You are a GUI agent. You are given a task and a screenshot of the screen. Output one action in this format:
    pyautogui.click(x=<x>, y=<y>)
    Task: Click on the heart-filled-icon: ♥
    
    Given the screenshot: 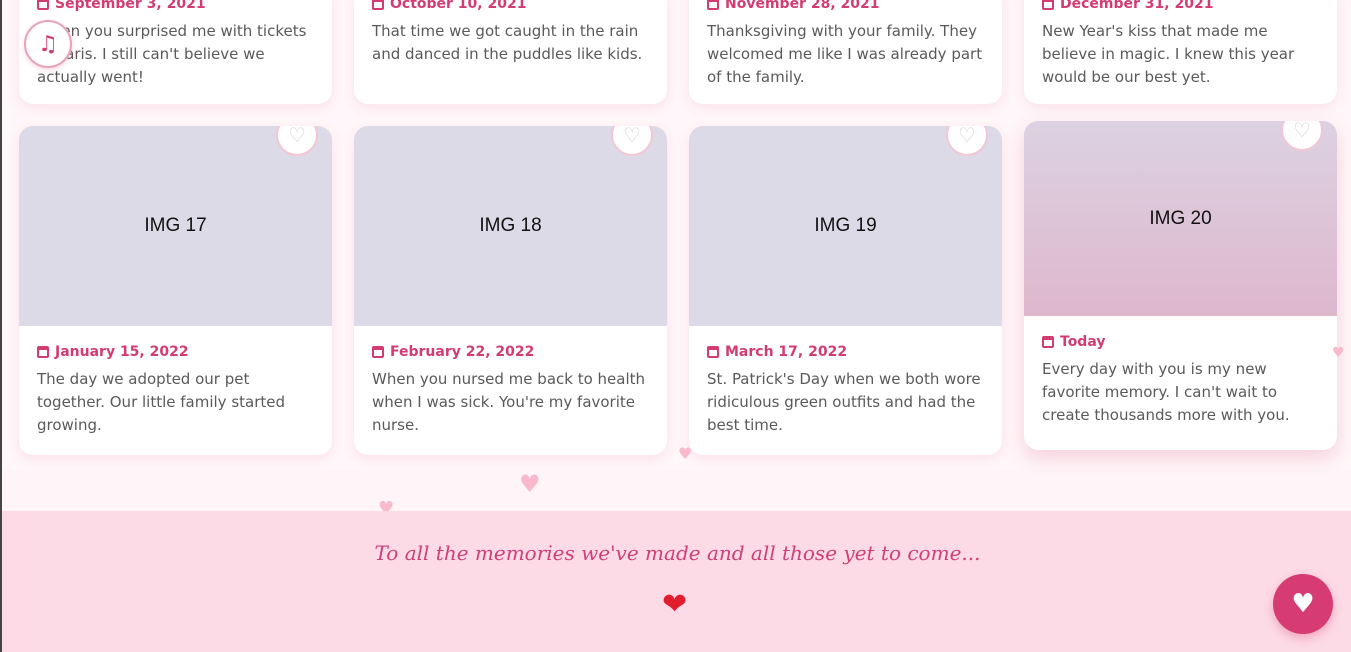 What is the action you would take?
    pyautogui.click(x=1303, y=604)
    